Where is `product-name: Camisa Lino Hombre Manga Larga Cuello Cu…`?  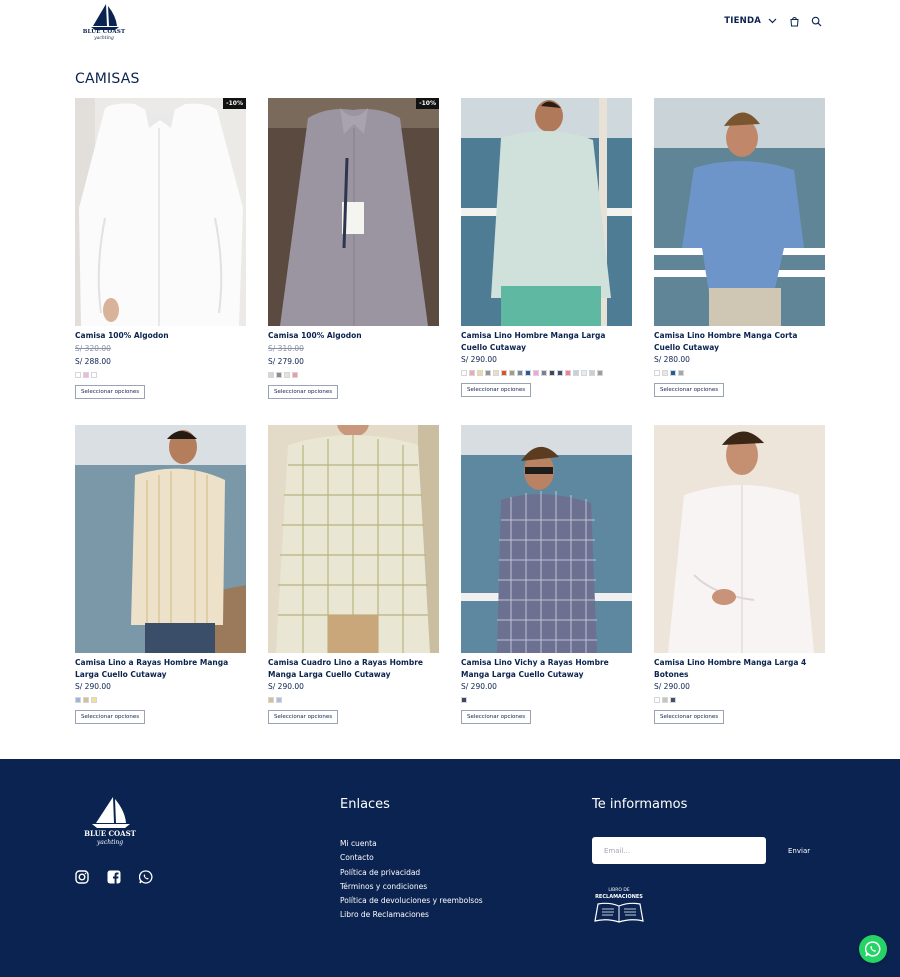
product-name: Camisa Lino Hombre Manga Larga Cuello Cu… is located at coordinates (546, 341).